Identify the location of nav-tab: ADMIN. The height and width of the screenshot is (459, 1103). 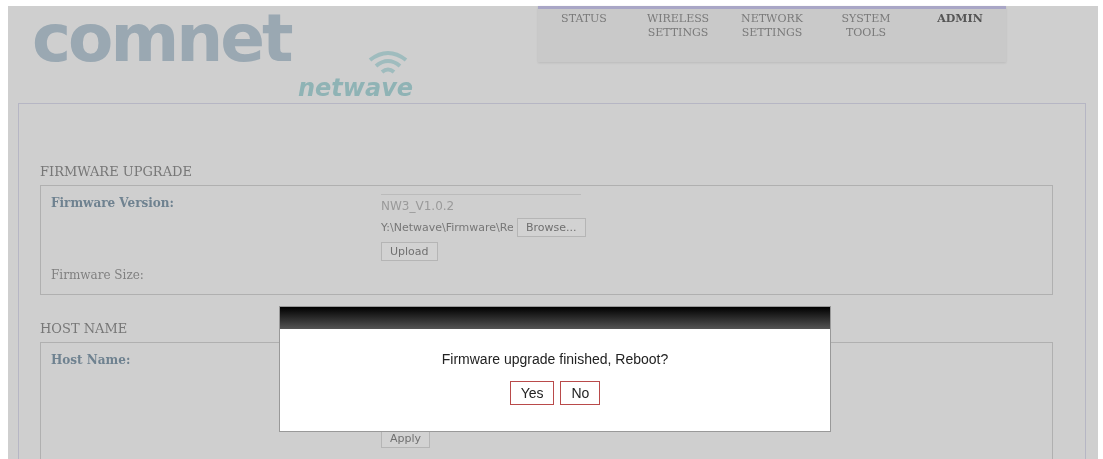
(960, 19).